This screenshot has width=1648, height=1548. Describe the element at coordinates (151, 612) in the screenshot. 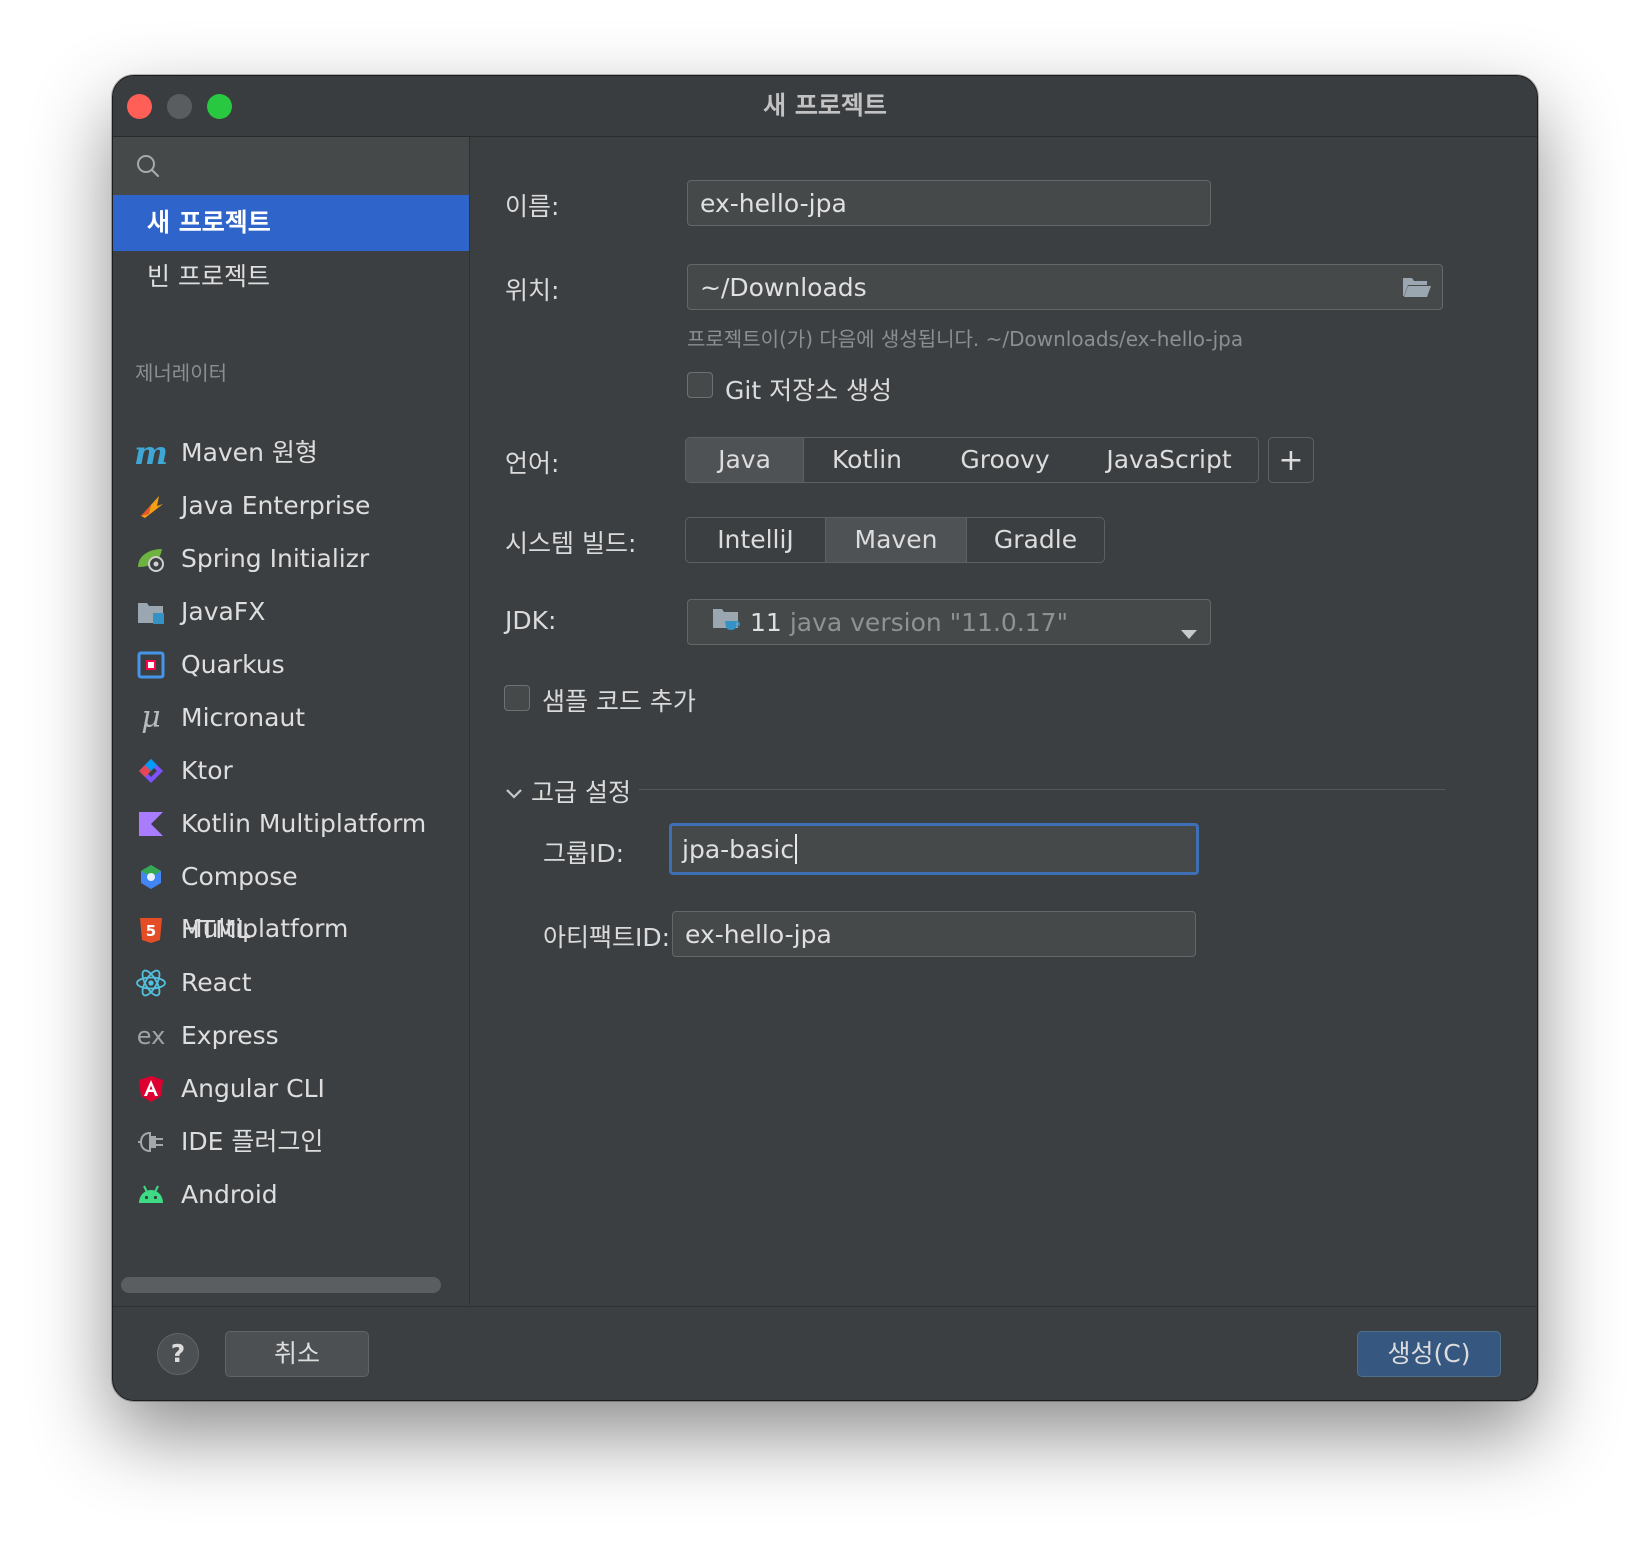

I see `javafx-icon` at that location.